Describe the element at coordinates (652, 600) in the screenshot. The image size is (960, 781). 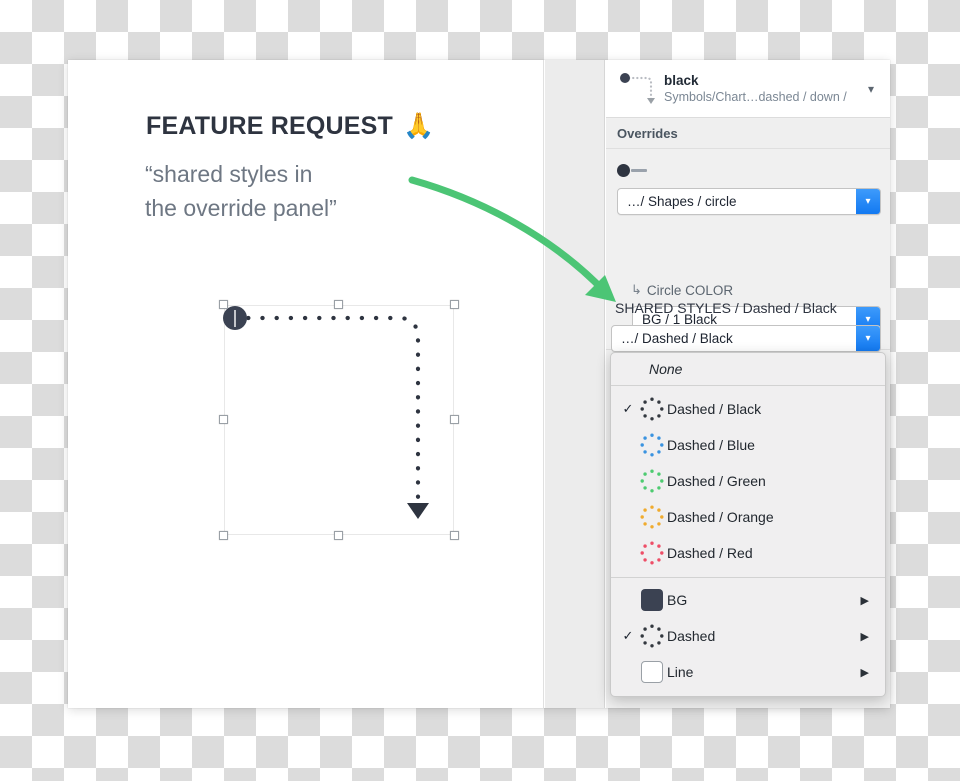
I see `filled-square-icon` at that location.